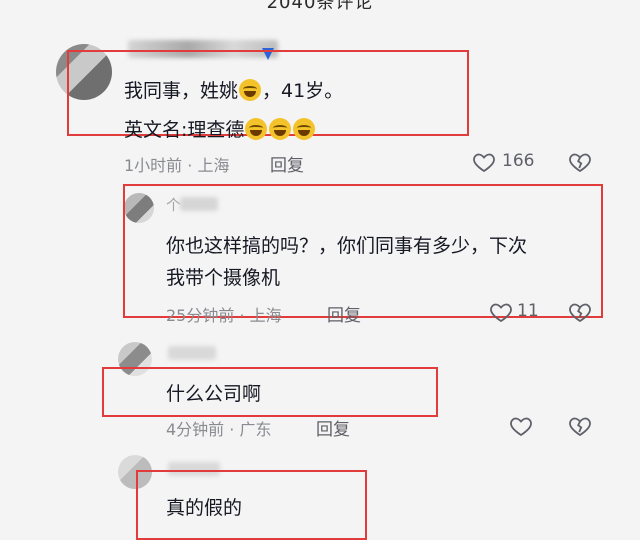 The width and height of the screenshot is (640, 540). Describe the element at coordinates (223, 278) in the screenshot. I see `comment-text-line: 我带个摄像机` at that location.